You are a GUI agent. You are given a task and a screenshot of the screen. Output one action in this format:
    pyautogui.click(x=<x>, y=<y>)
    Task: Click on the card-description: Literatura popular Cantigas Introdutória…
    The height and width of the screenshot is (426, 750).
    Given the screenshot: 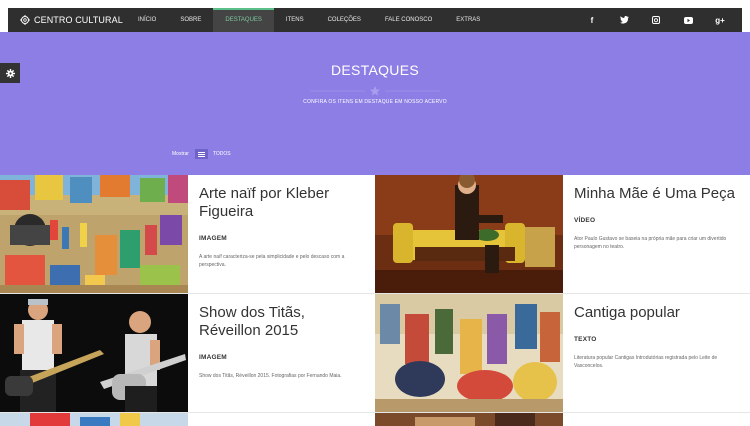 What is the action you would take?
    pyautogui.click(x=646, y=362)
    